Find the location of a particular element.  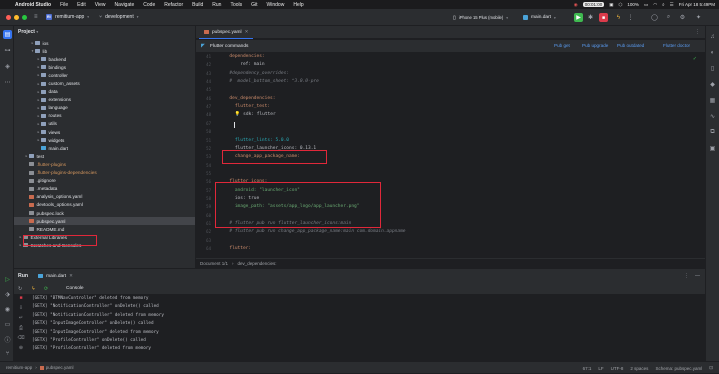

menu-tools: Tools is located at coordinates (236, 5).